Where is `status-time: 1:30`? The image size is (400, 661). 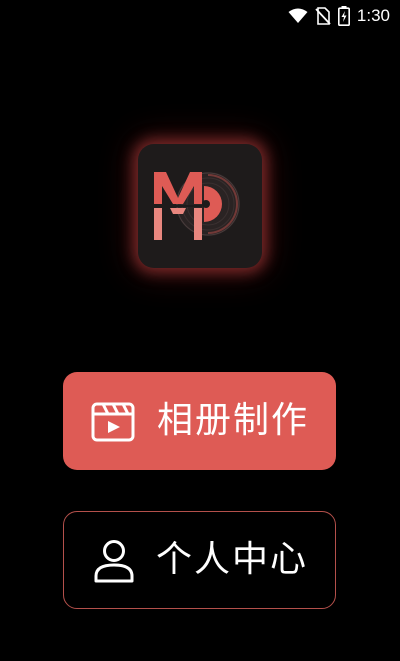
status-time: 1:30 is located at coordinates (373, 15).